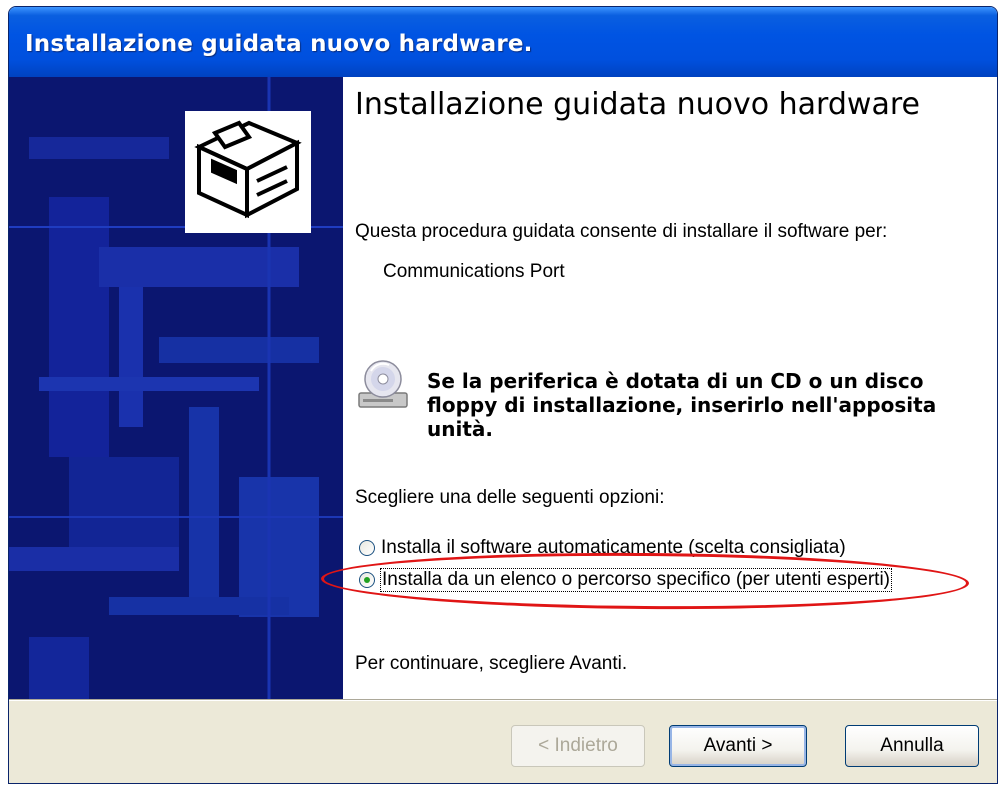  What do you see at coordinates (367, 548) in the screenshot?
I see `radio-auto-install` at bounding box center [367, 548].